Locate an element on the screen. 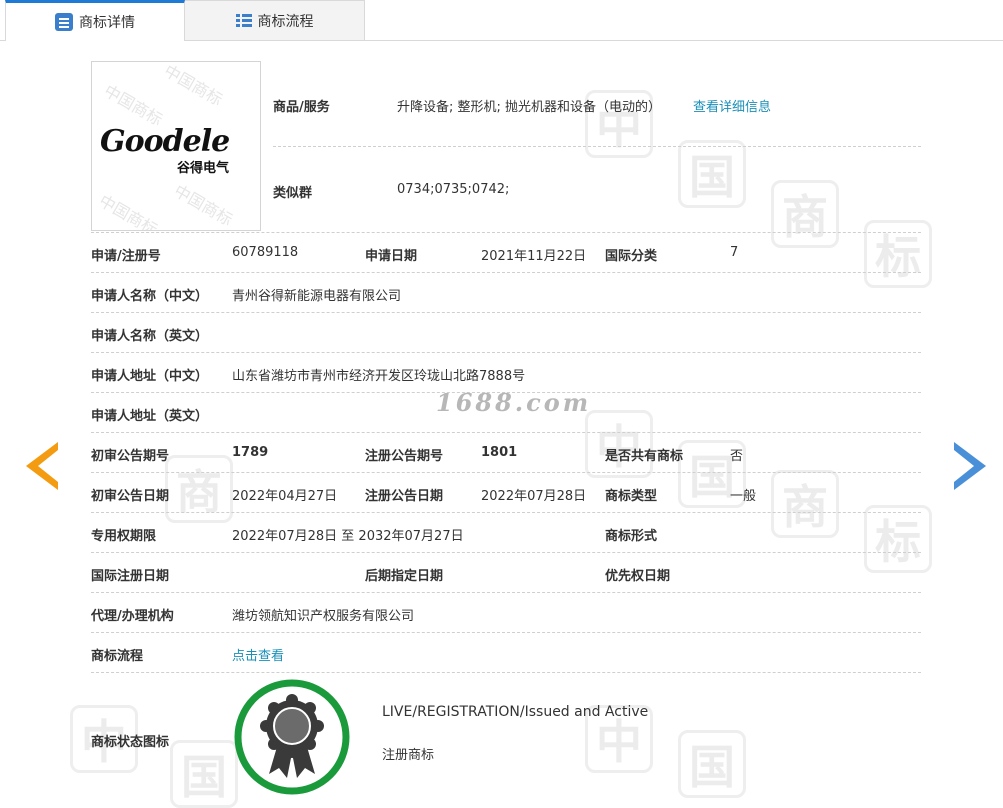 The image size is (1003, 808). award-ribbon-icon is located at coordinates (292, 737).